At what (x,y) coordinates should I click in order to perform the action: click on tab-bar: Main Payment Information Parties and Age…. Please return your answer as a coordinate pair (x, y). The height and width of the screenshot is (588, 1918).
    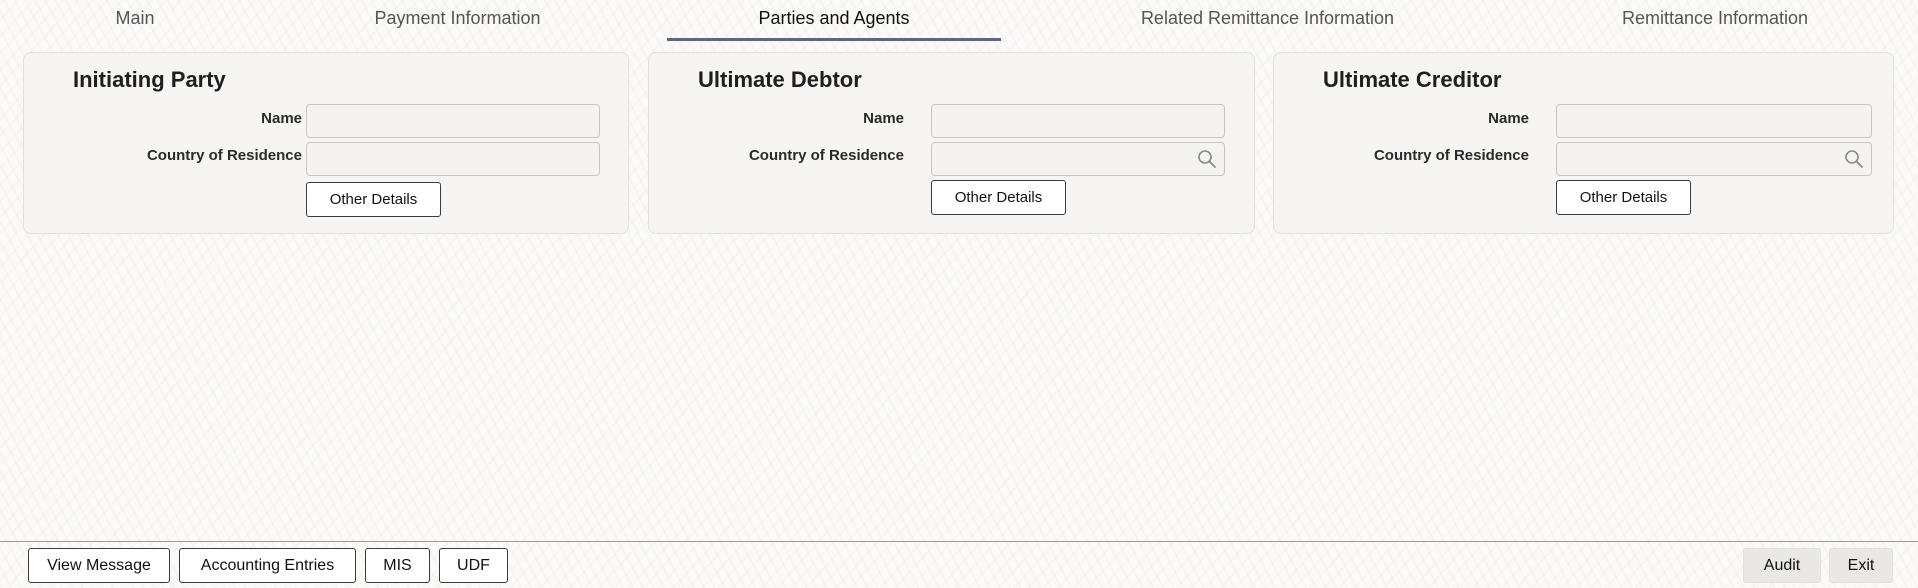
    Looking at the image, I should click on (959, 21).